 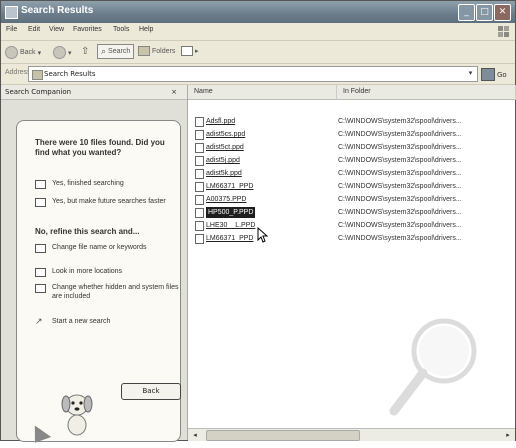 I want to click on scroll-left-icon: ◂, so click(x=195, y=435).